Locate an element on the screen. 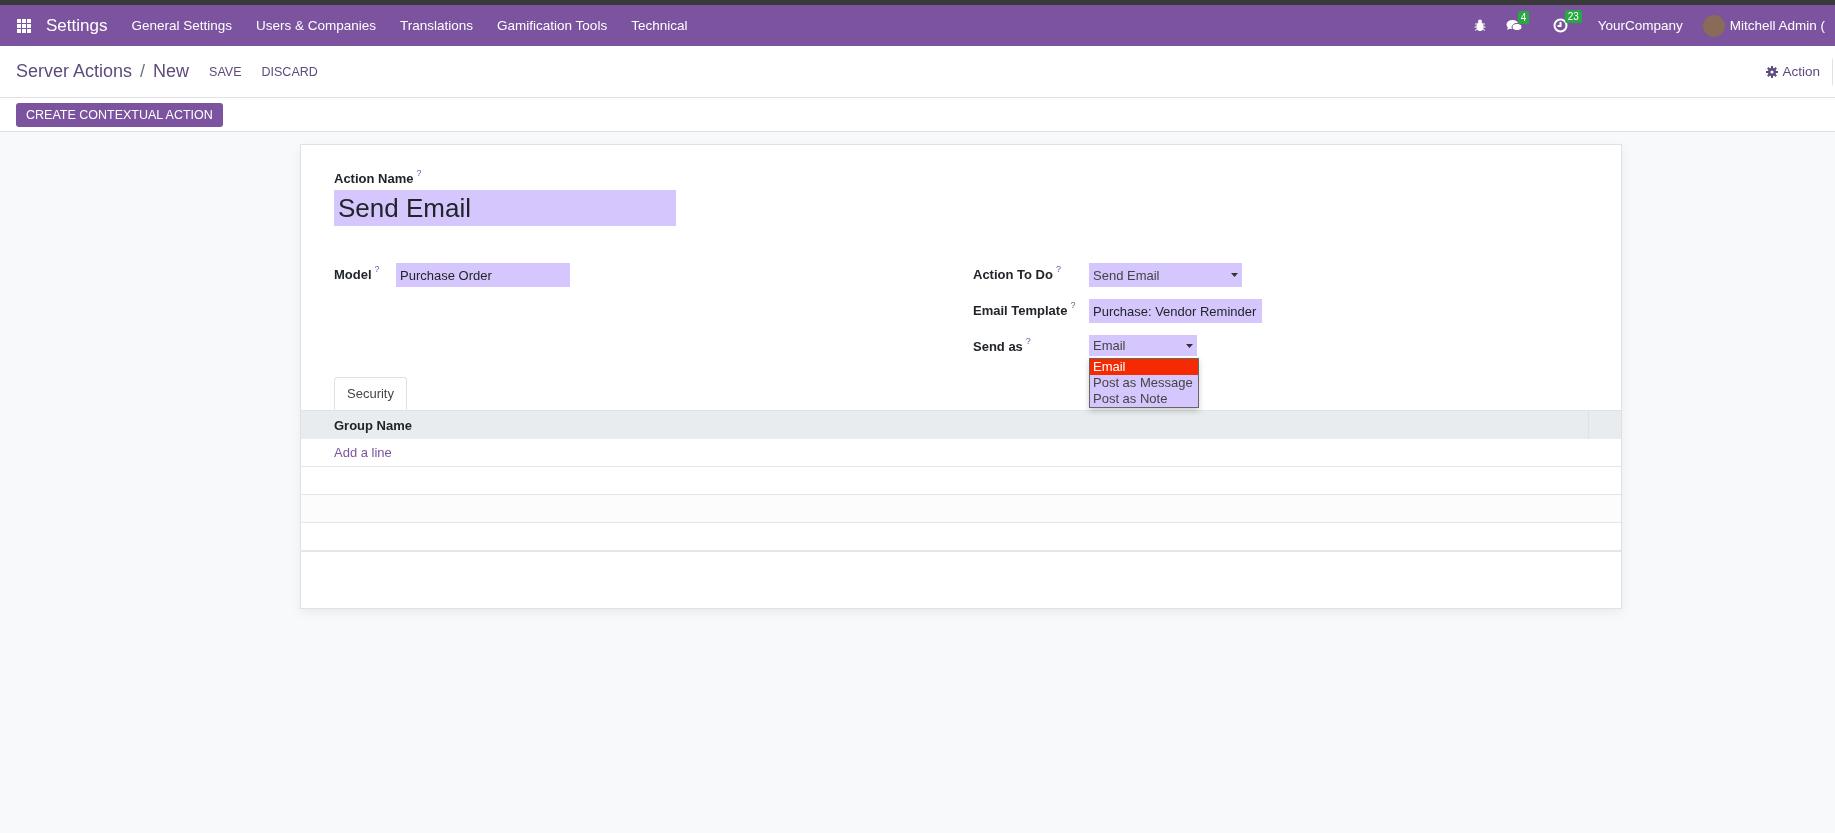  field-label: Action Name is located at coordinates (374, 178).